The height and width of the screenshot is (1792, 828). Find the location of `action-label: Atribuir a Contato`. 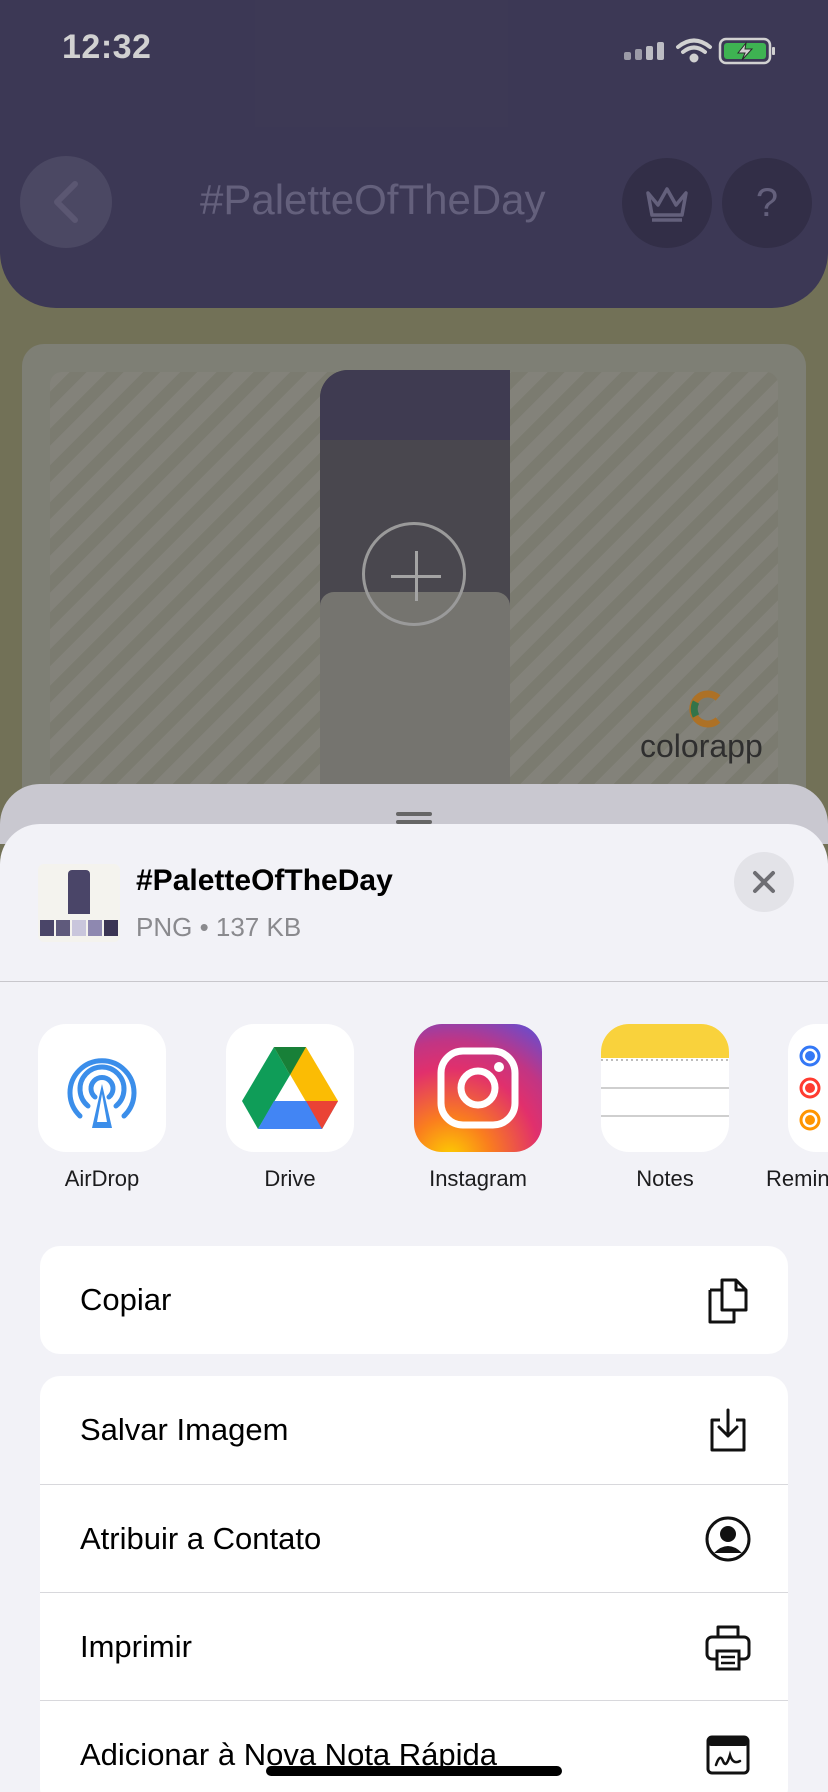

action-label: Atribuir a Contato is located at coordinates (201, 1538).